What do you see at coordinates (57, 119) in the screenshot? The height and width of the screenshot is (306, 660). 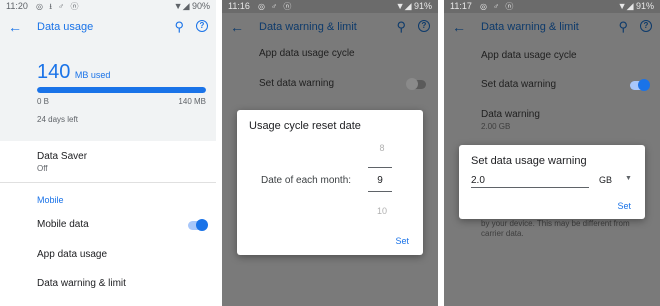 I see `days-left-label: 24 days left` at bounding box center [57, 119].